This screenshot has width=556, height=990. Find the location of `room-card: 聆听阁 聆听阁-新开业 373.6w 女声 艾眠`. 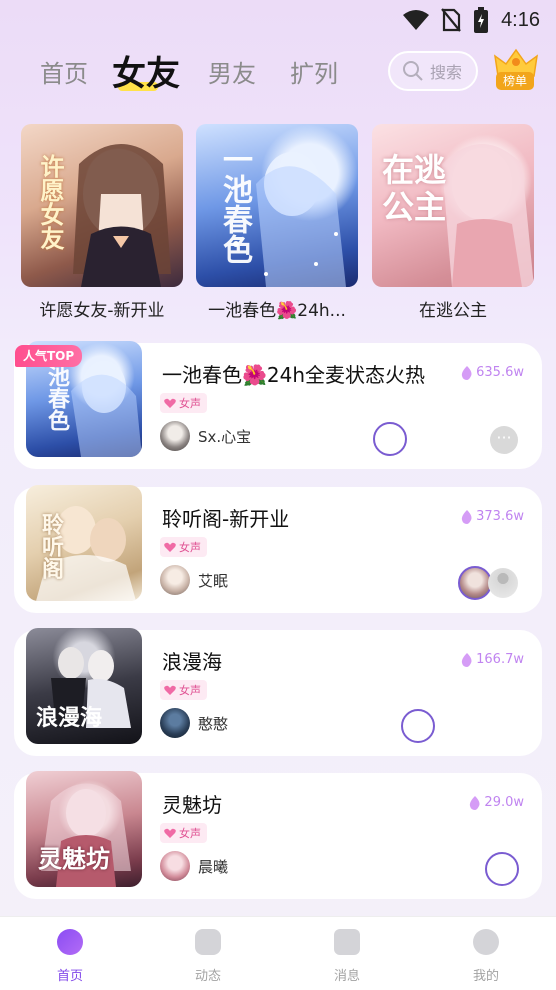

room-card: 聆听阁 聆听阁-新开业 373.6w 女声 艾眠 is located at coordinates (278, 549).